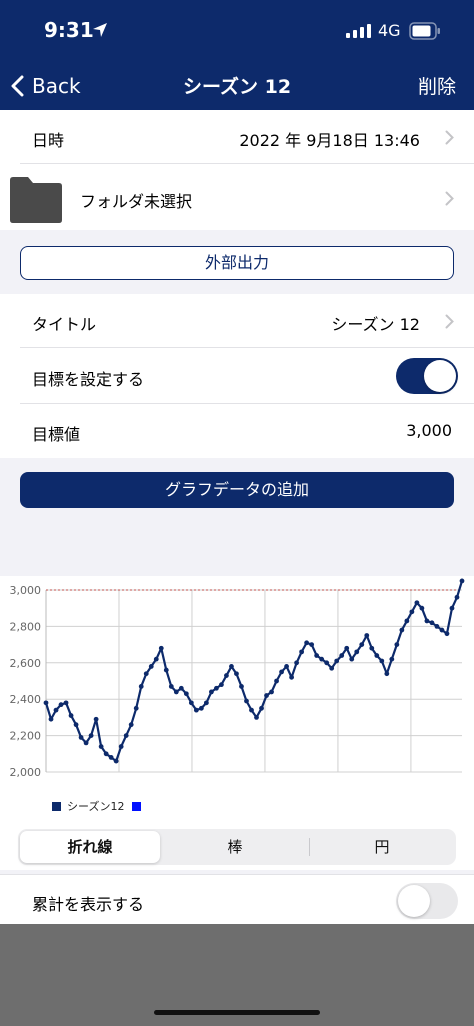 Image resolution: width=474 pixels, height=1026 pixels. I want to click on y-tick-label: 2,200, so click(26, 736).